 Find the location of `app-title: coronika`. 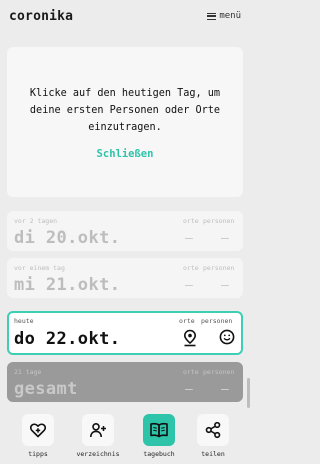

app-title: coronika is located at coordinates (41, 16).